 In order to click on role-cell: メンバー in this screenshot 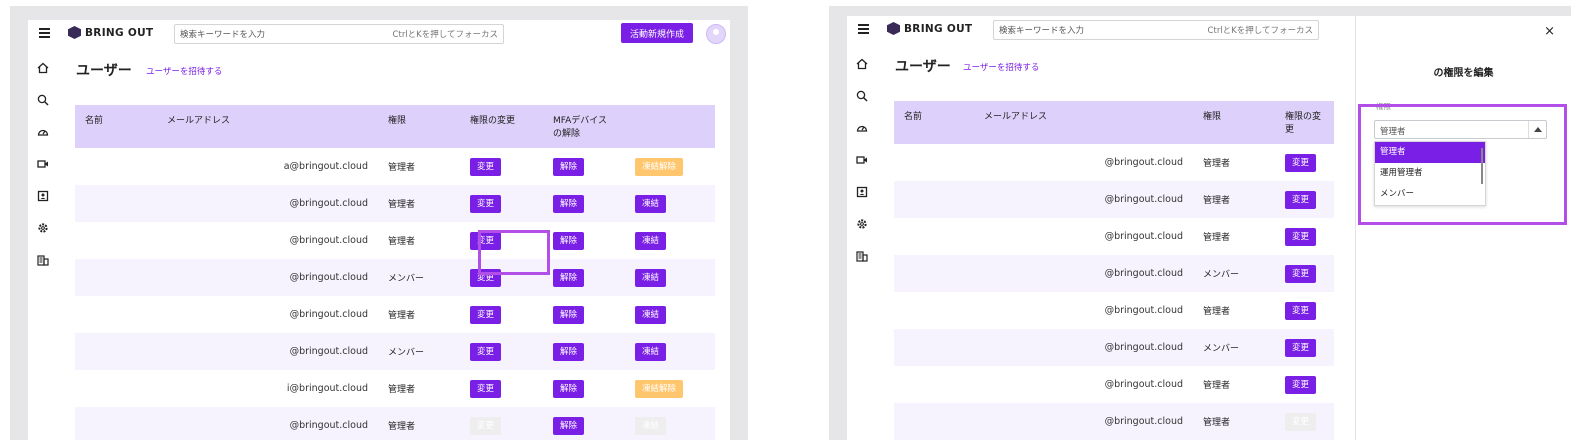, I will do `click(419, 351)`.